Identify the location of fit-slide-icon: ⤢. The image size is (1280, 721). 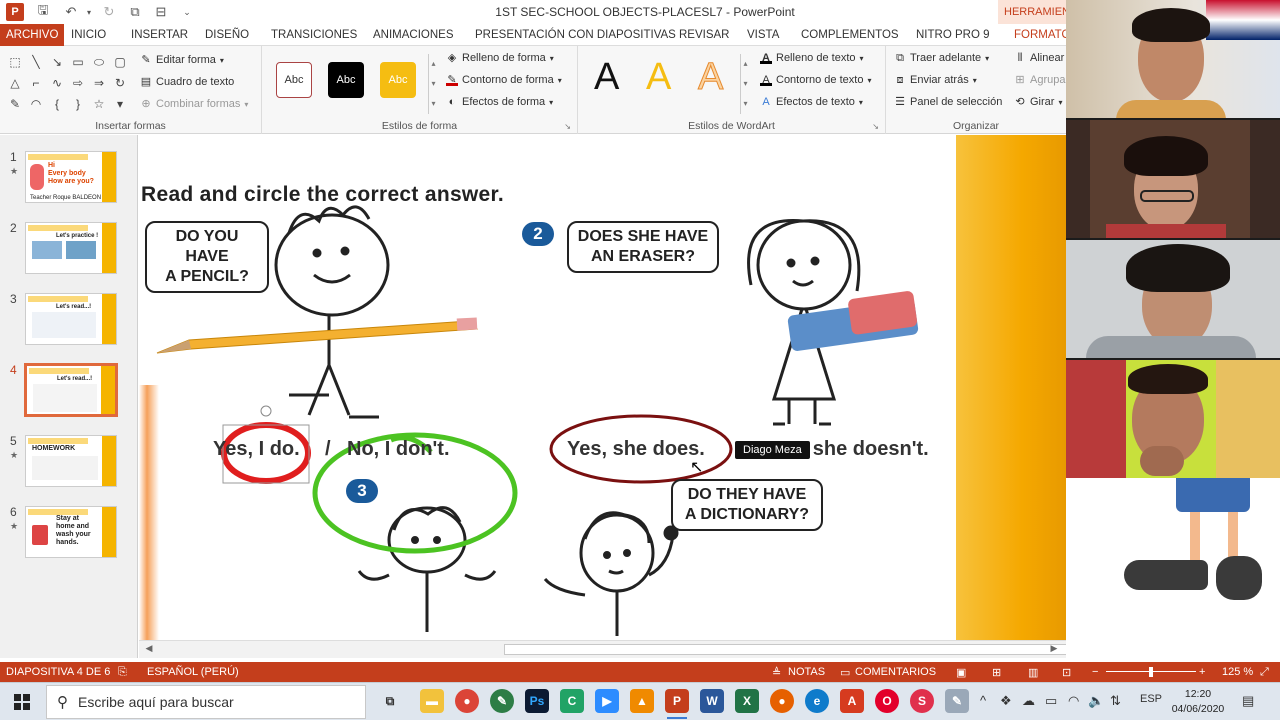
(1264, 672).